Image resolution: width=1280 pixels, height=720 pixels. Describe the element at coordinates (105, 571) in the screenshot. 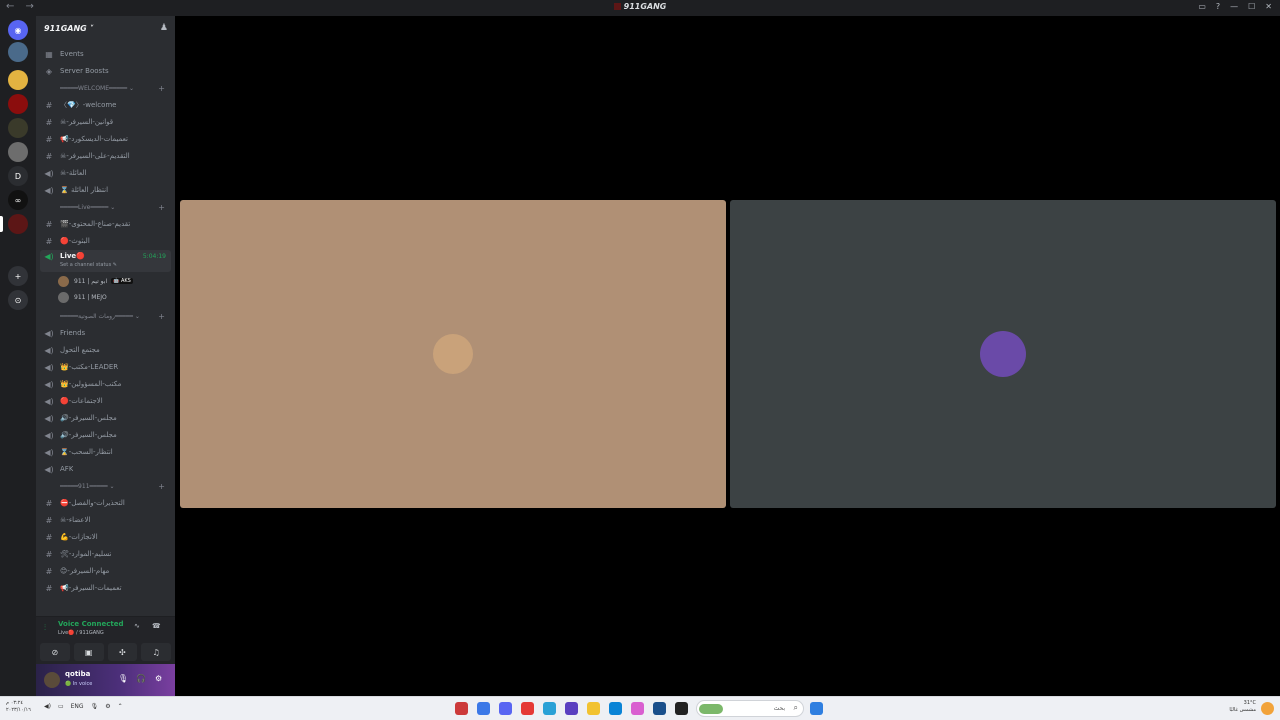

I see `text-channel: # 😊-مهام-السيرفر` at that location.